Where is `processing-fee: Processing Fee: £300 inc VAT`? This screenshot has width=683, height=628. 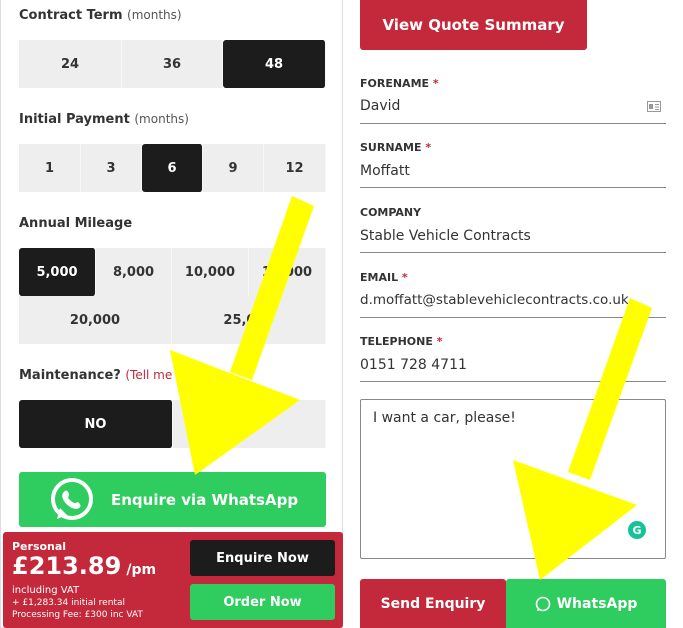 processing-fee: Processing Fee: £300 inc VAT is located at coordinates (77, 615).